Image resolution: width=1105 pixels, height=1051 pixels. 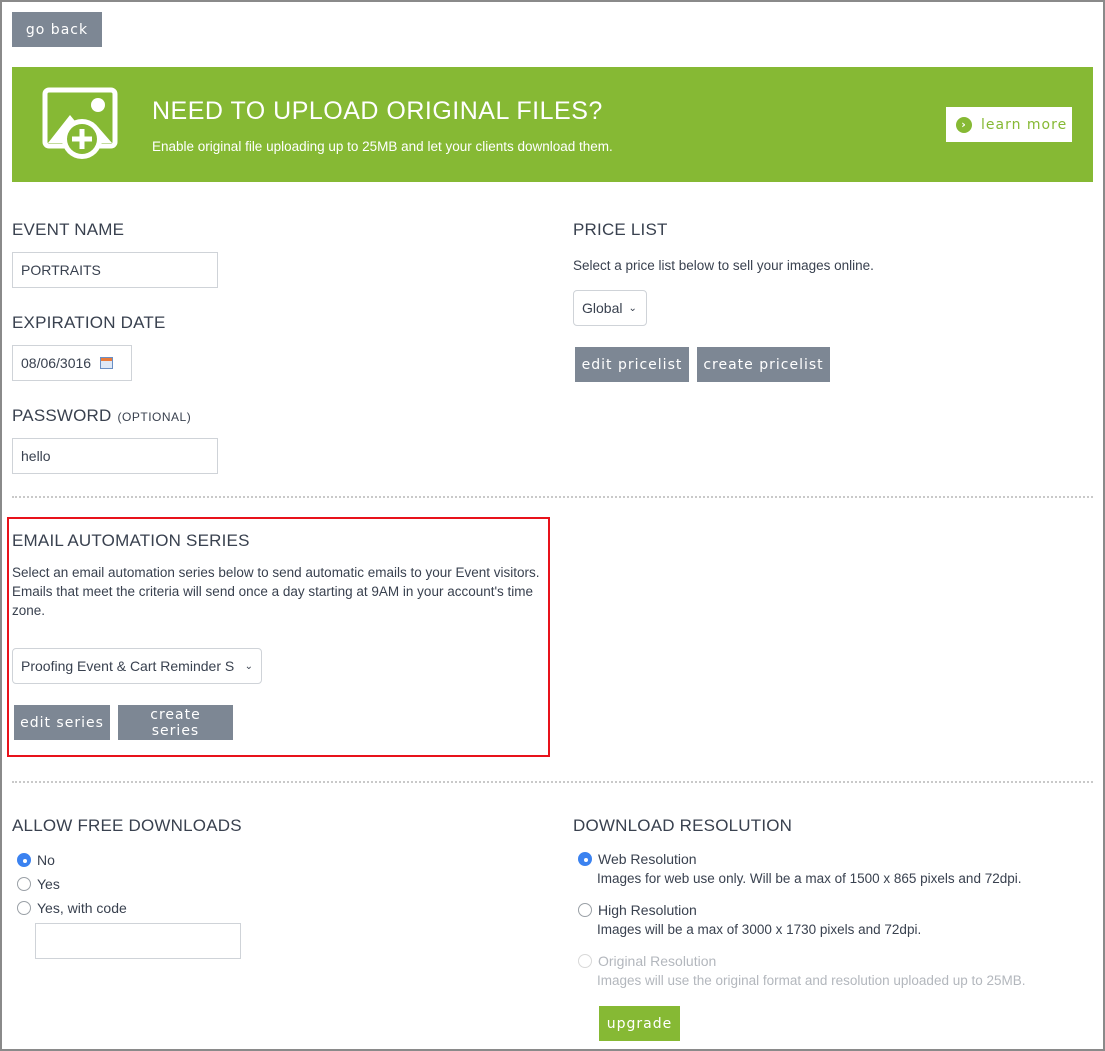 What do you see at coordinates (127, 825) in the screenshot?
I see `free-downloads-label: ALLOW FREE DOWNLOADS` at bounding box center [127, 825].